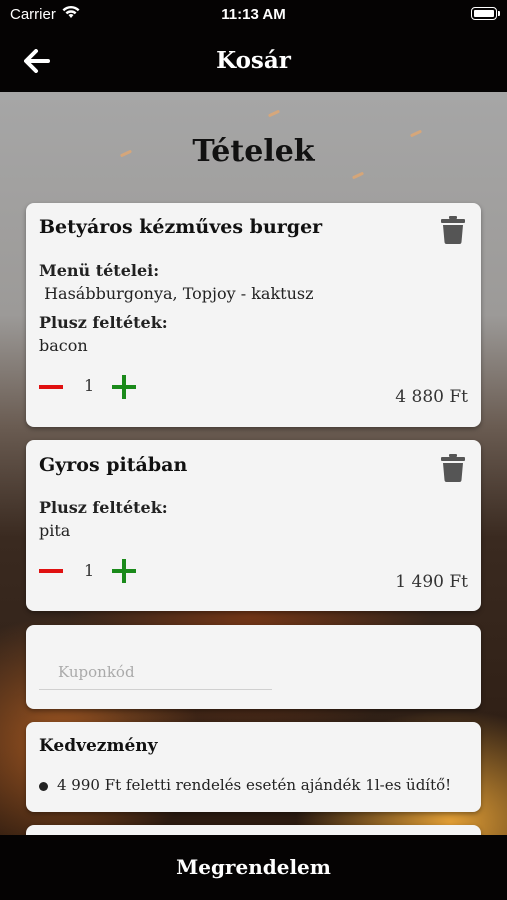 The image size is (507, 900). What do you see at coordinates (253, 151) in the screenshot?
I see `section-title: Tételek` at bounding box center [253, 151].